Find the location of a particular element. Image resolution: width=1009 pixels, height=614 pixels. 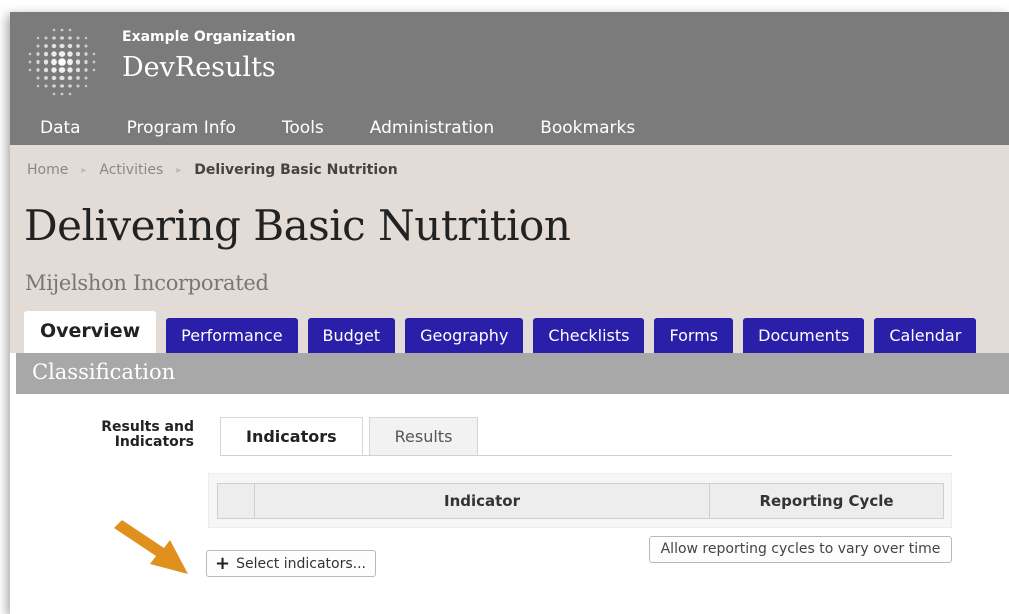

subtab-indicators: Indicators is located at coordinates (291, 436).